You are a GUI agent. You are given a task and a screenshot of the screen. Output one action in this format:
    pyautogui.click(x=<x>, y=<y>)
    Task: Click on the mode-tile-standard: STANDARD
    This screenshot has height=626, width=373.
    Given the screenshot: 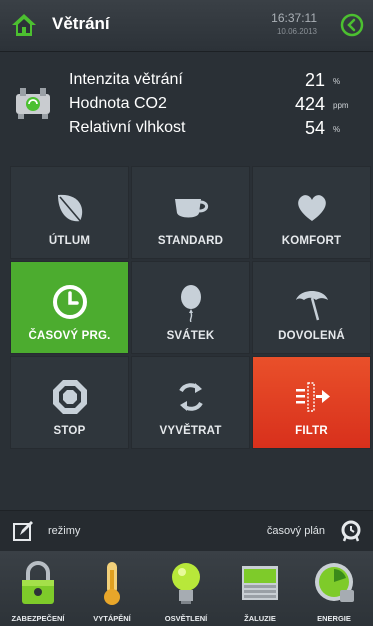 What is the action you would take?
    pyautogui.click(x=190, y=212)
    